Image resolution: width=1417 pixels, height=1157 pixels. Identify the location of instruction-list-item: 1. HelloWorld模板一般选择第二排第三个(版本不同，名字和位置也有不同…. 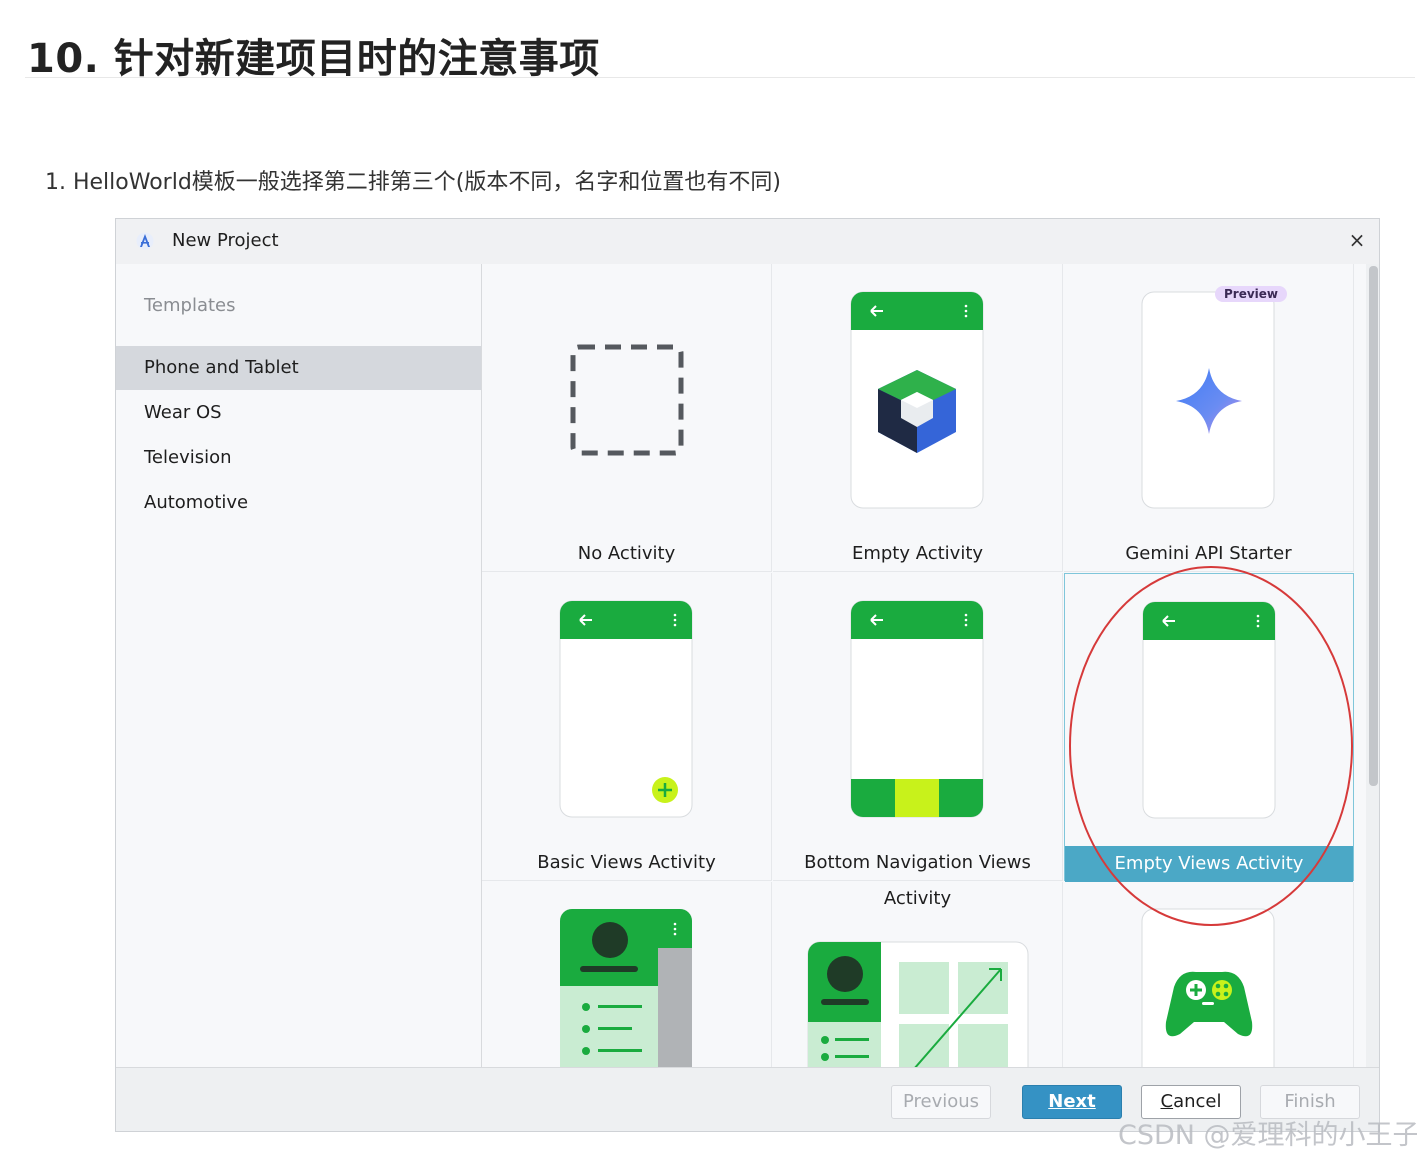
(413, 182).